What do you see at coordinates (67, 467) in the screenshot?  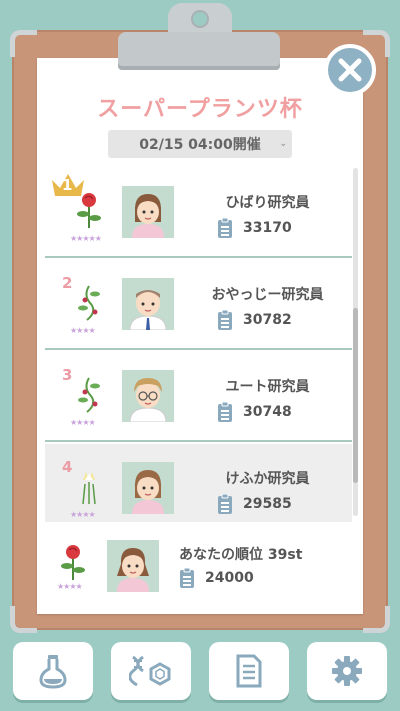 I see `rank-number: 4` at bounding box center [67, 467].